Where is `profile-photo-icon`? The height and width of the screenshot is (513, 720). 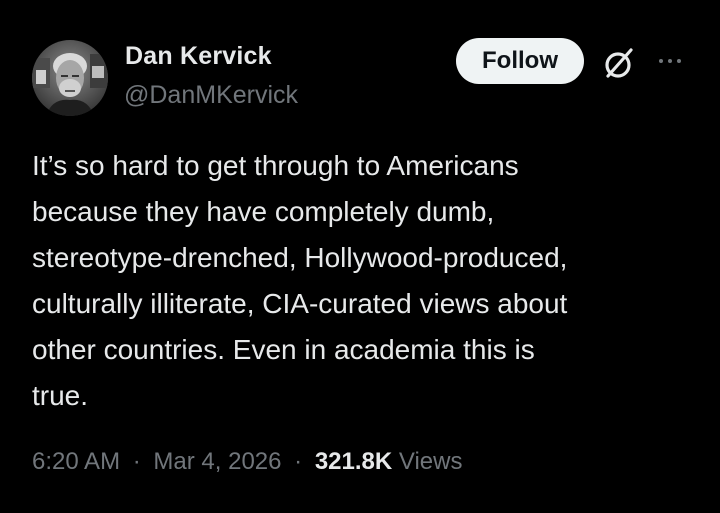
profile-photo-icon is located at coordinates (70, 78).